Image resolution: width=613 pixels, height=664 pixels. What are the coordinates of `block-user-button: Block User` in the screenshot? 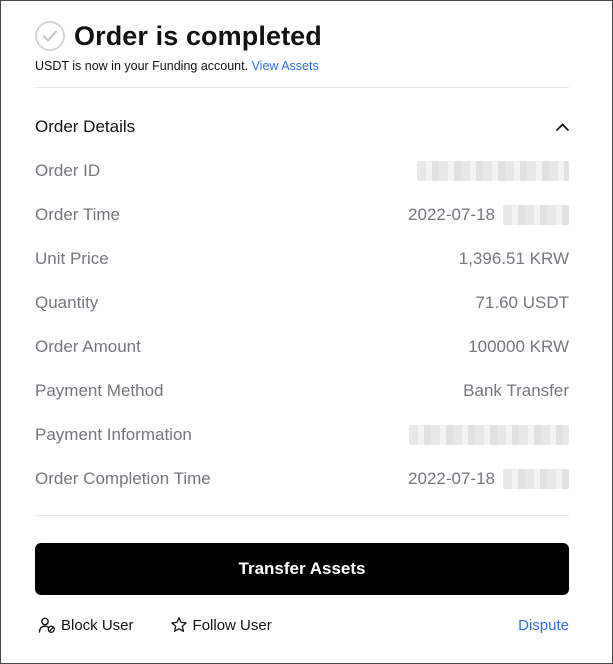 It's located at (86, 625).